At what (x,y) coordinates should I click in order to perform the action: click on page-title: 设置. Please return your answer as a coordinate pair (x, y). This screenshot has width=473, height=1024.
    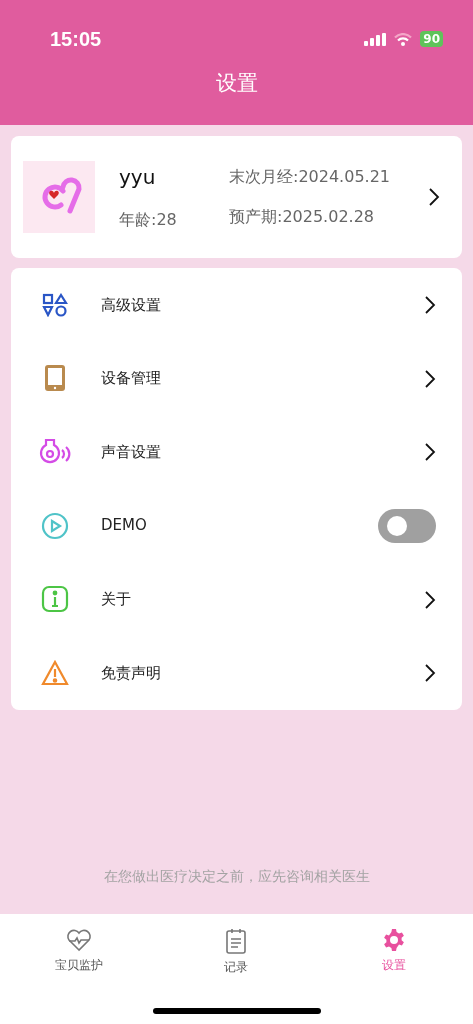
    Looking at the image, I should click on (236, 83).